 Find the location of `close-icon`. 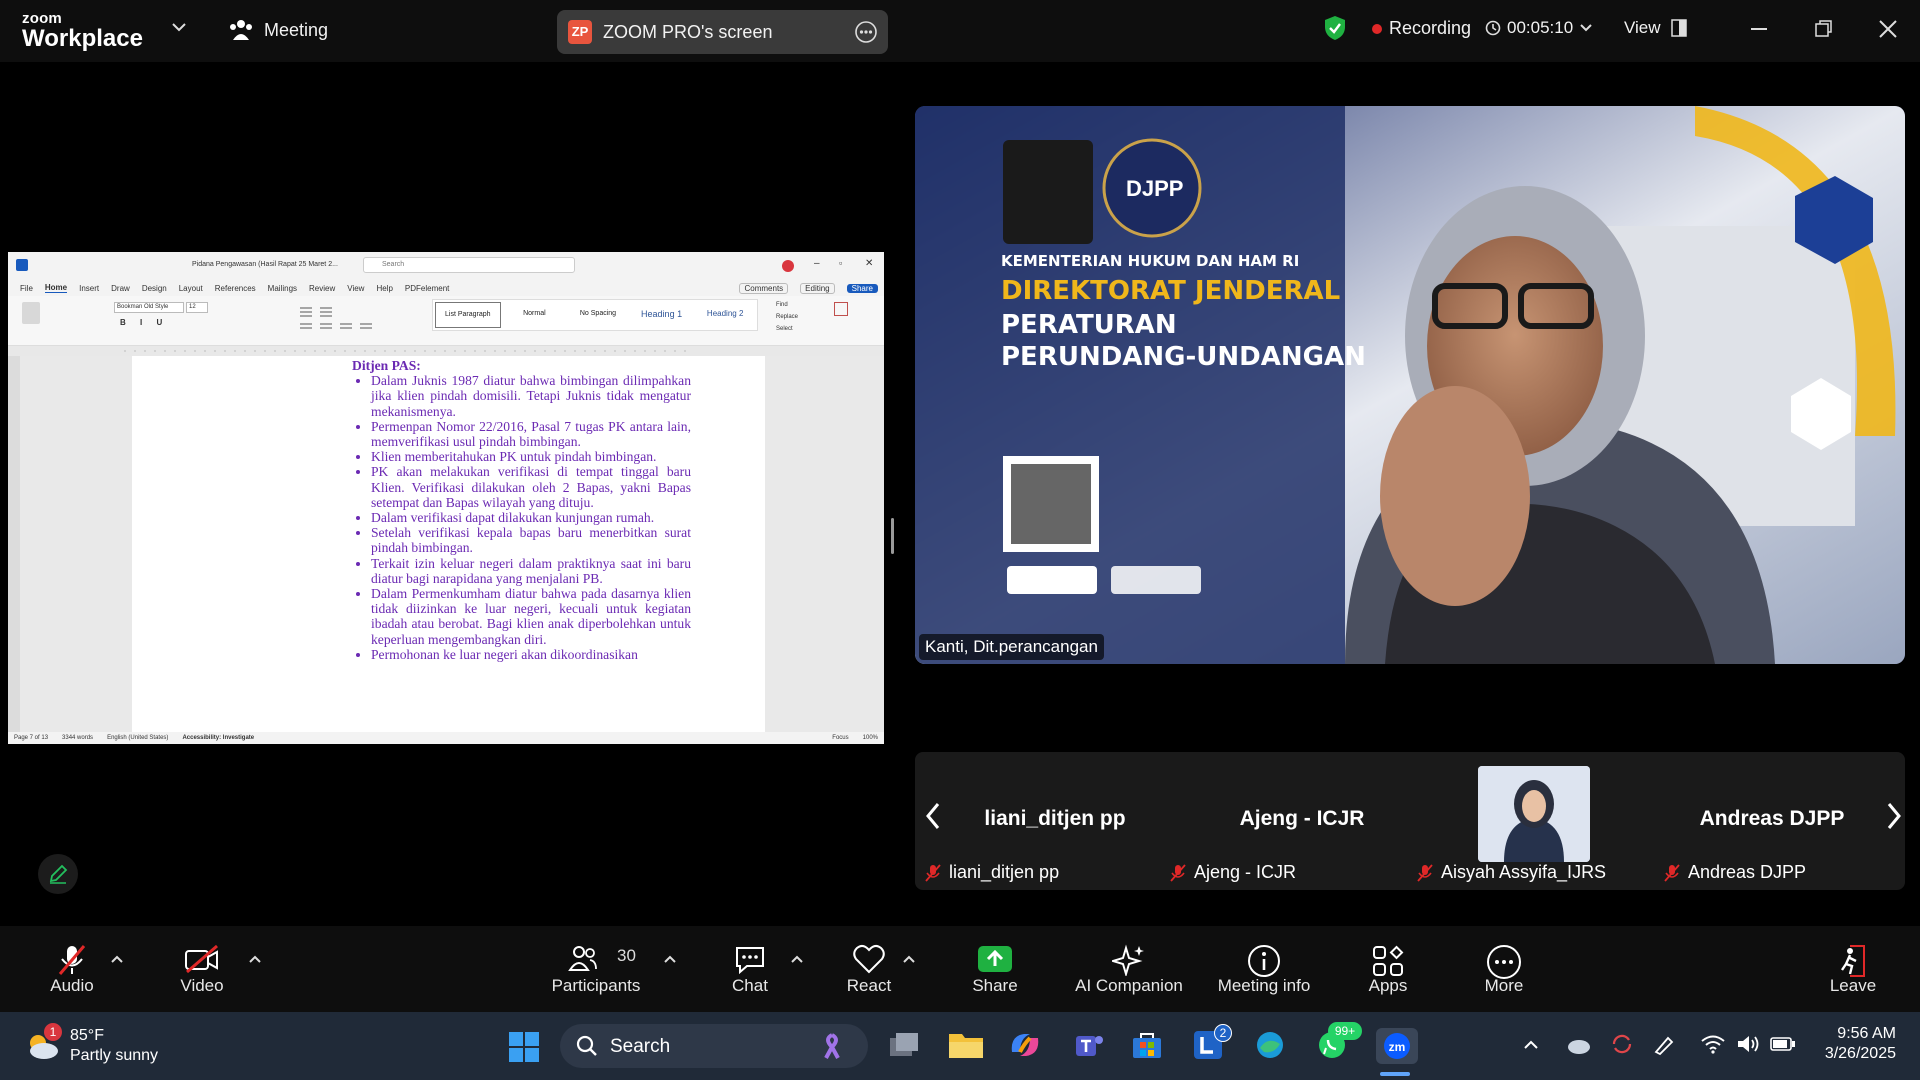

close-icon is located at coordinates (1888, 29).